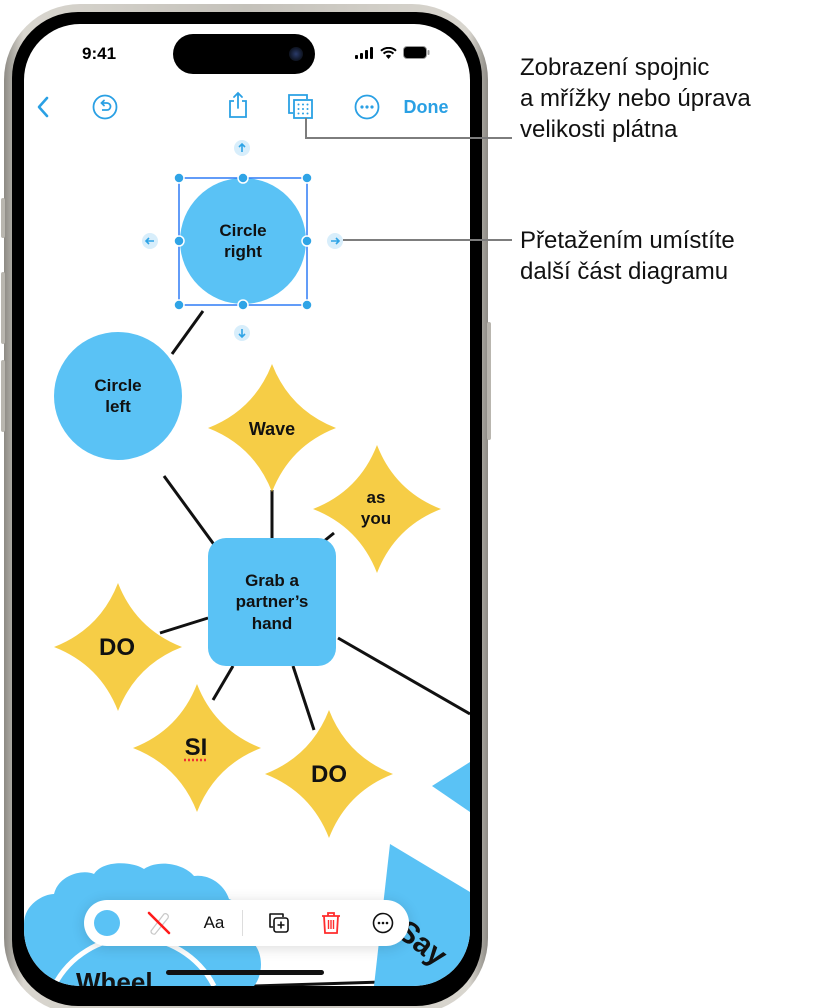 Image resolution: width=817 pixels, height=1008 pixels. Describe the element at coordinates (150, 241) in the screenshot. I see `connect-arrow-left-icon` at that location.